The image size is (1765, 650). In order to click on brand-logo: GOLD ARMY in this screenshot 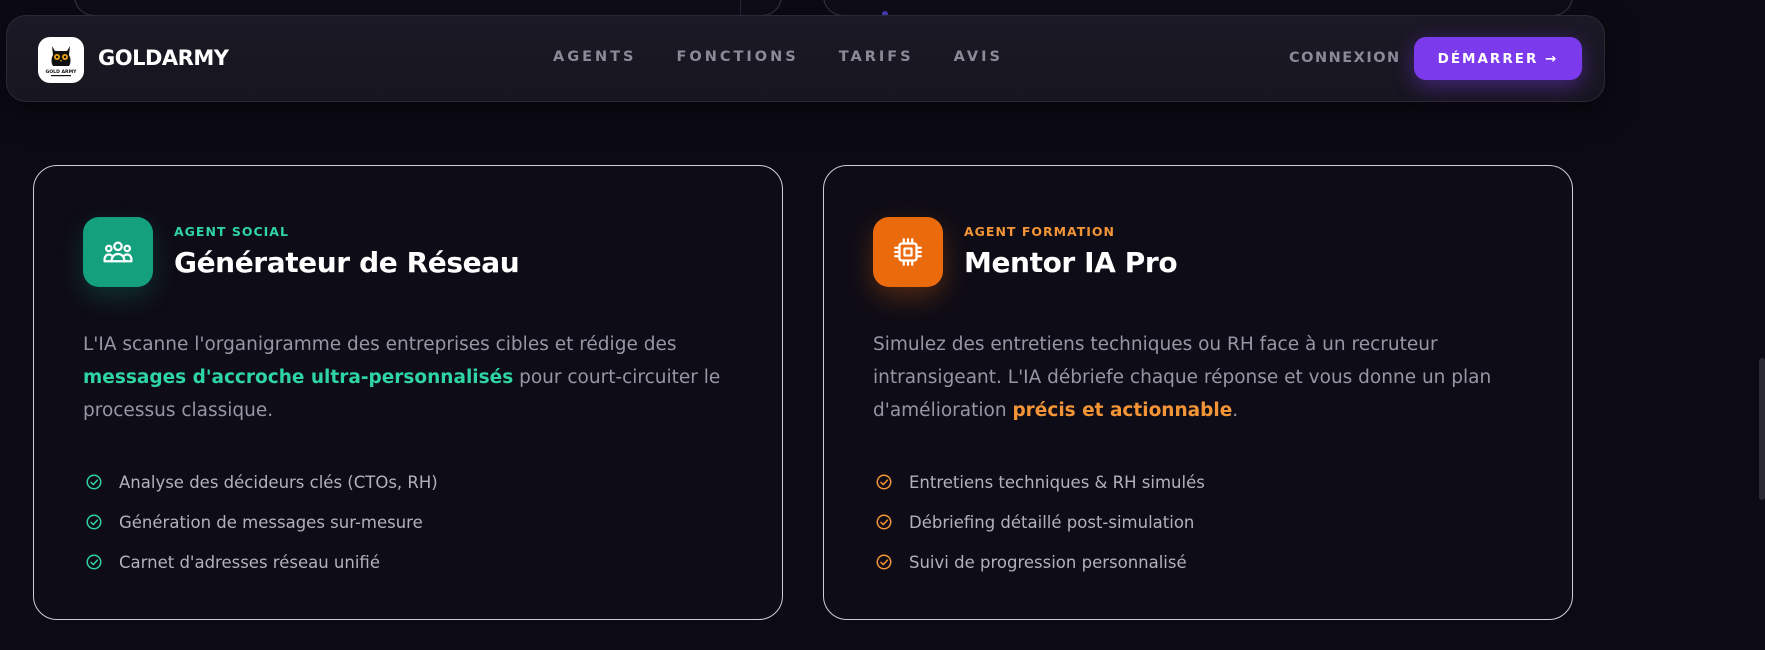, I will do `click(61, 60)`.